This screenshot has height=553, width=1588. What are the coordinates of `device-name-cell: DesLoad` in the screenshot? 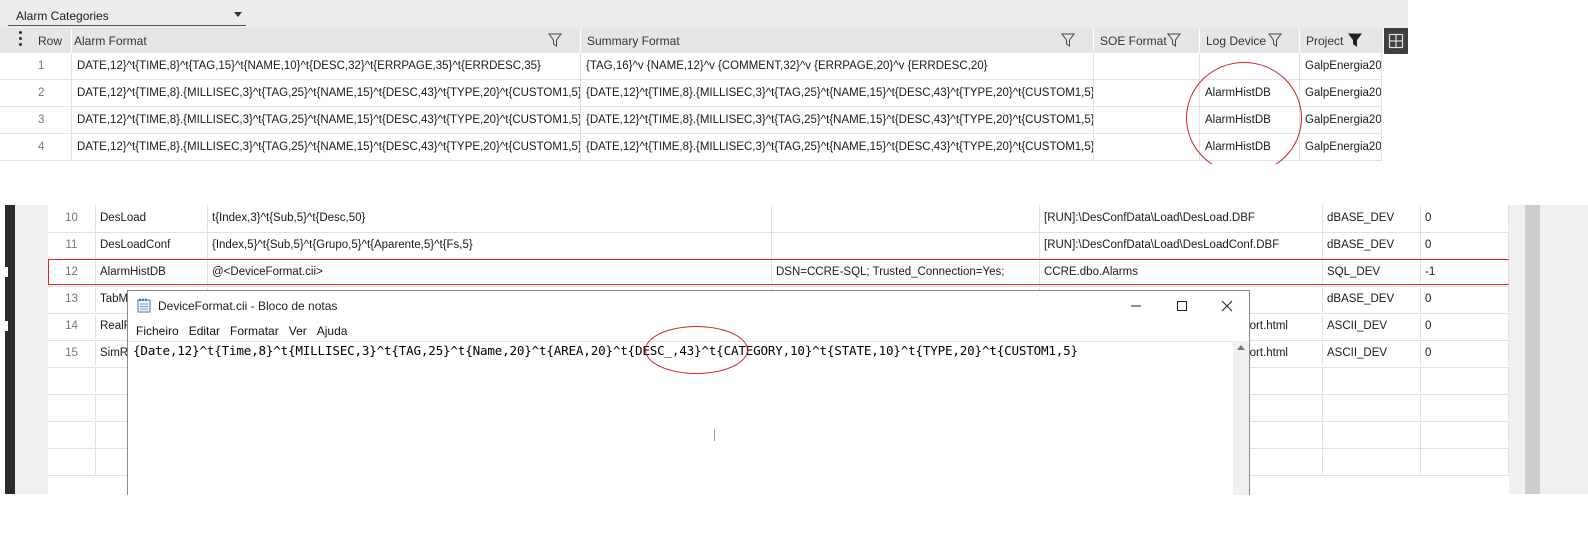 It's located at (152, 218).